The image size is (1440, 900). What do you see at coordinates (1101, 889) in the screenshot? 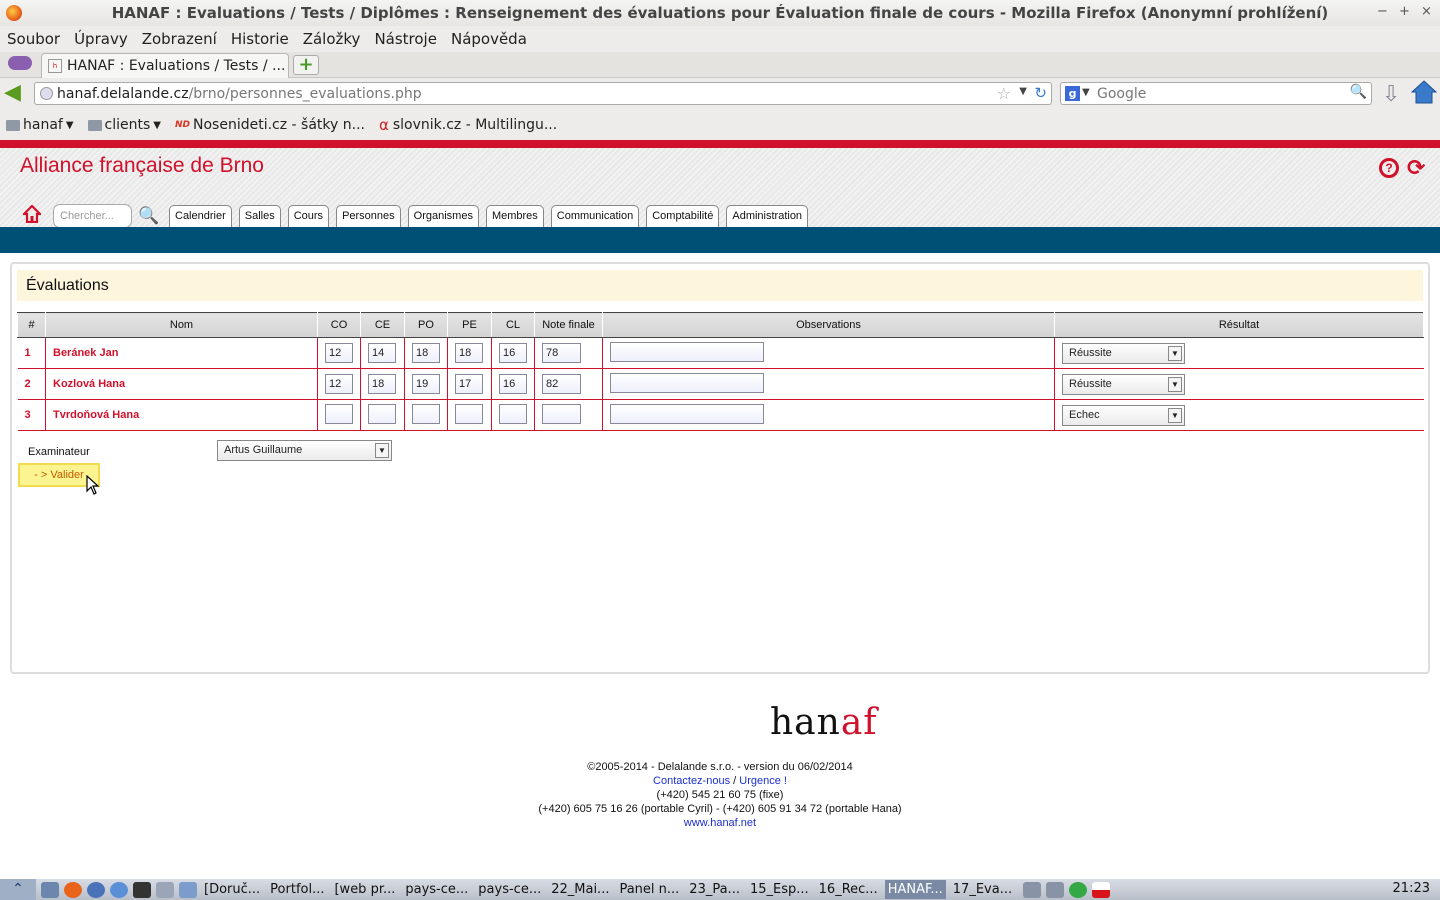
I see `czech-flag-keyboard-icon` at bounding box center [1101, 889].